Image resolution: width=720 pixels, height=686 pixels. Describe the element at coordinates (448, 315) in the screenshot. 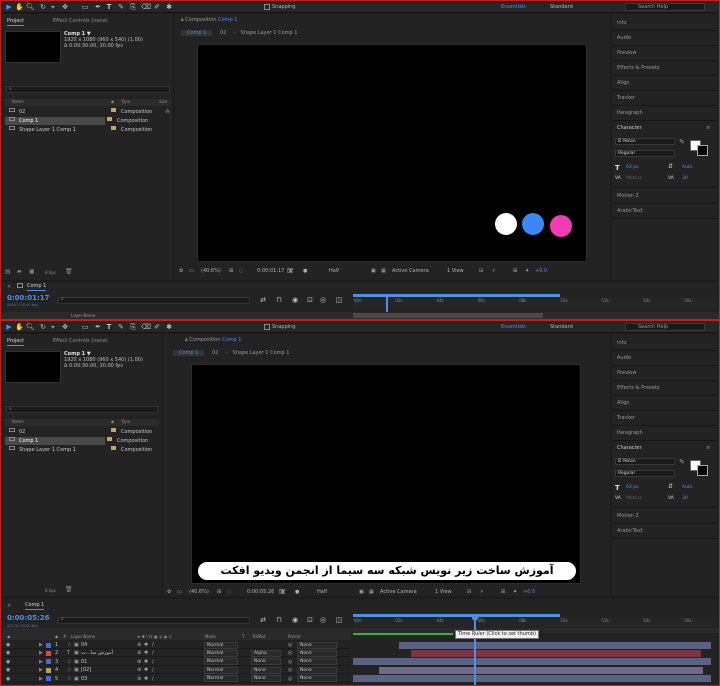

I see `timeline-scrollbar` at that location.